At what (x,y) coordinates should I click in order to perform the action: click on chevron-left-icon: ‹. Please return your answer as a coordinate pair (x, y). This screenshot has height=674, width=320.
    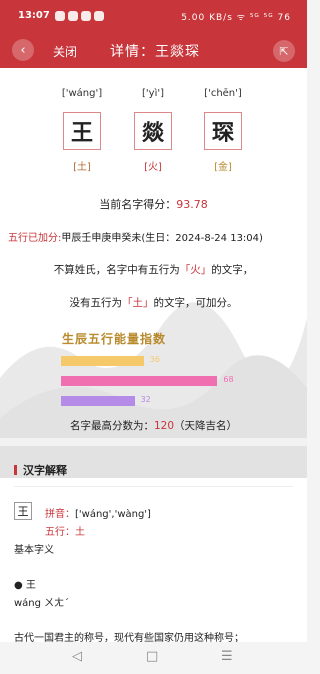
    Looking at the image, I should click on (23, 50).